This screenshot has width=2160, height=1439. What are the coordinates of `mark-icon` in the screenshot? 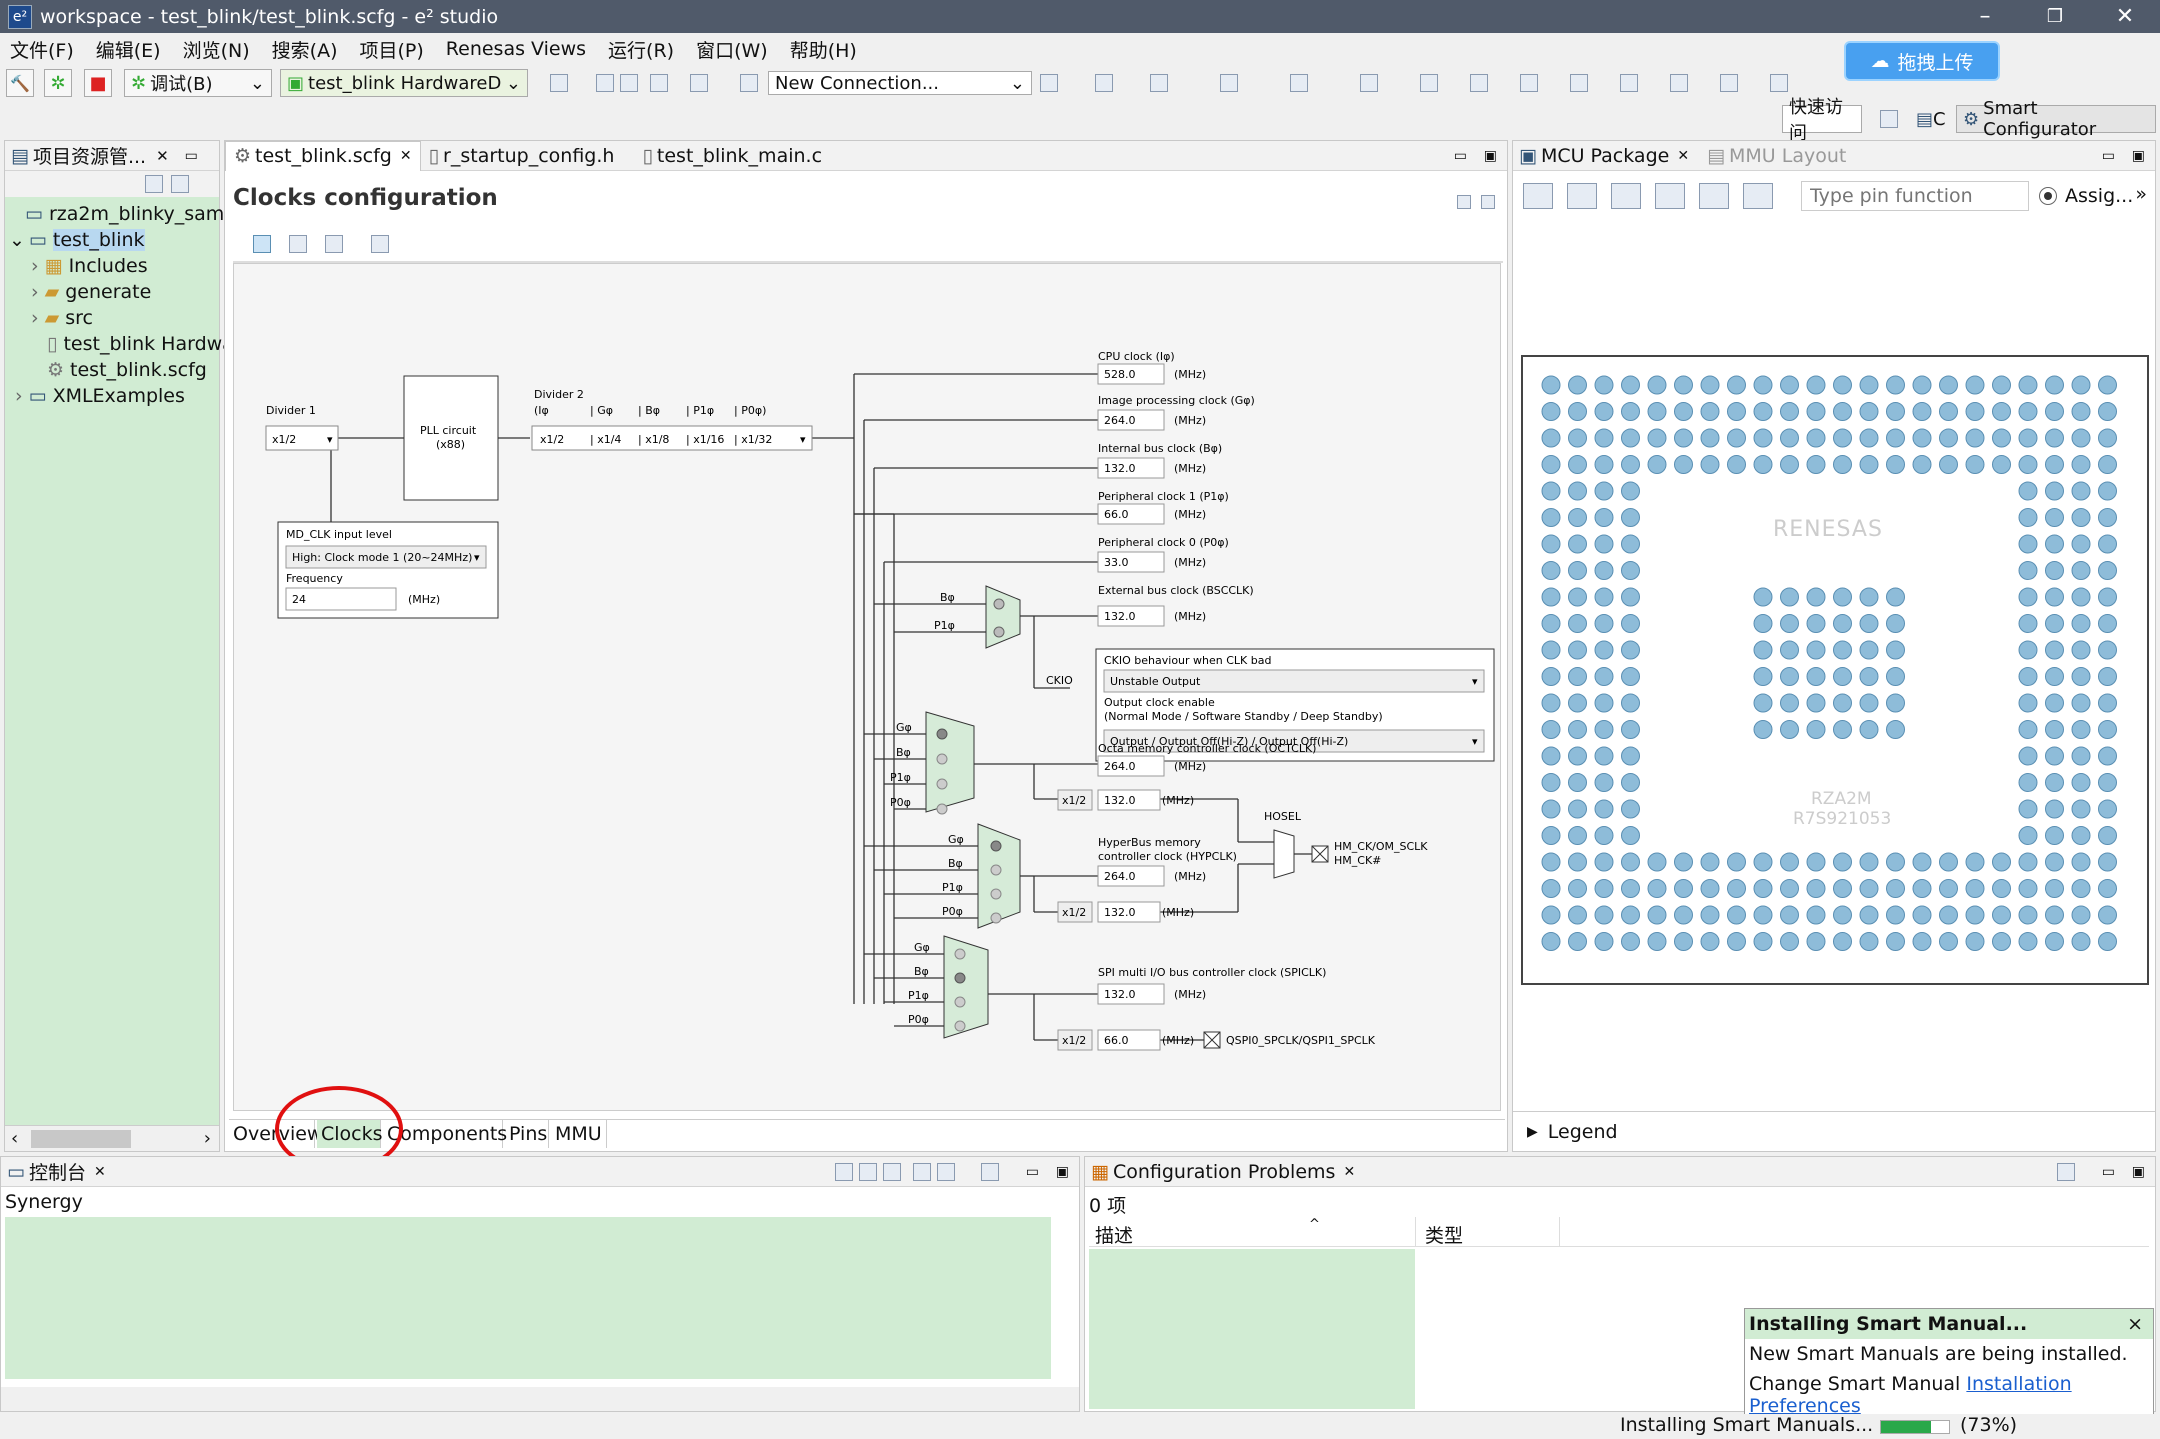 It's located at (1629, 83).